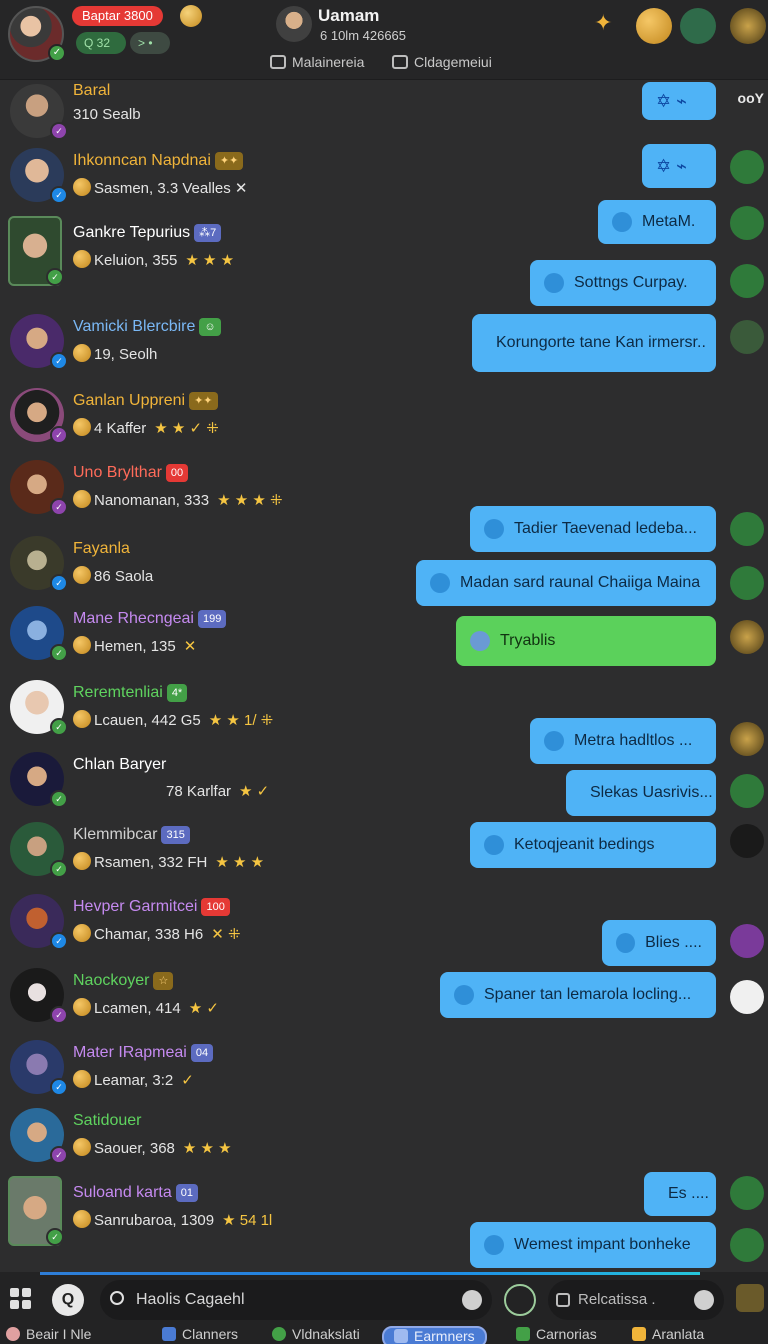 The image size is (768, 1344). Describe the element at coordinates (384, 416) in the screenshot. I see `contact-row: ✓ Ganlan Uppreni ✦✦ 4 Kaffer ★ ★ ✓ ⁜` at that location.